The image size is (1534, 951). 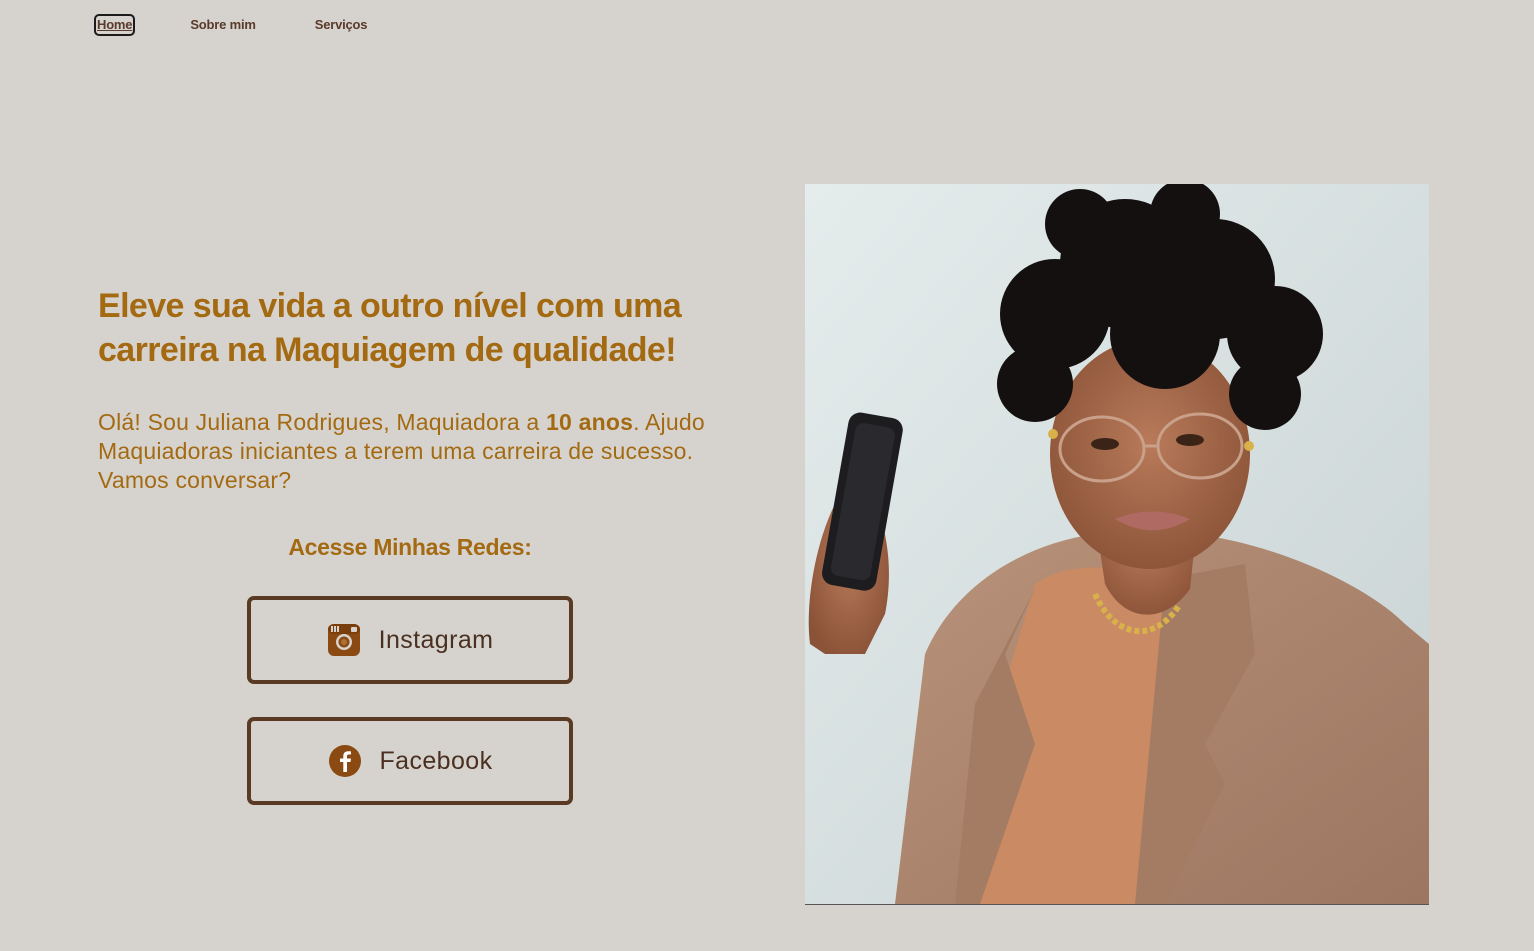 What do you see at coordinates (223, 25) in the screenshot?
I see `nav-sobre-mim-link: Sobre mim` at bounding box center [223, 25].